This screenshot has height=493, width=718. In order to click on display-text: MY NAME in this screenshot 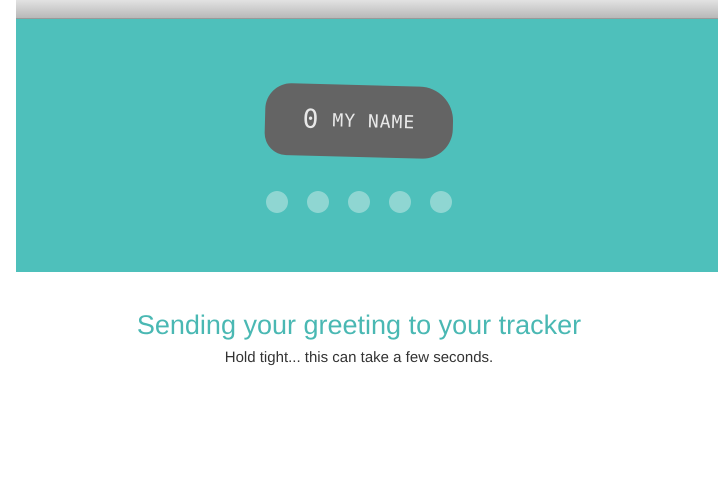, I will do `click(374, 121)`.